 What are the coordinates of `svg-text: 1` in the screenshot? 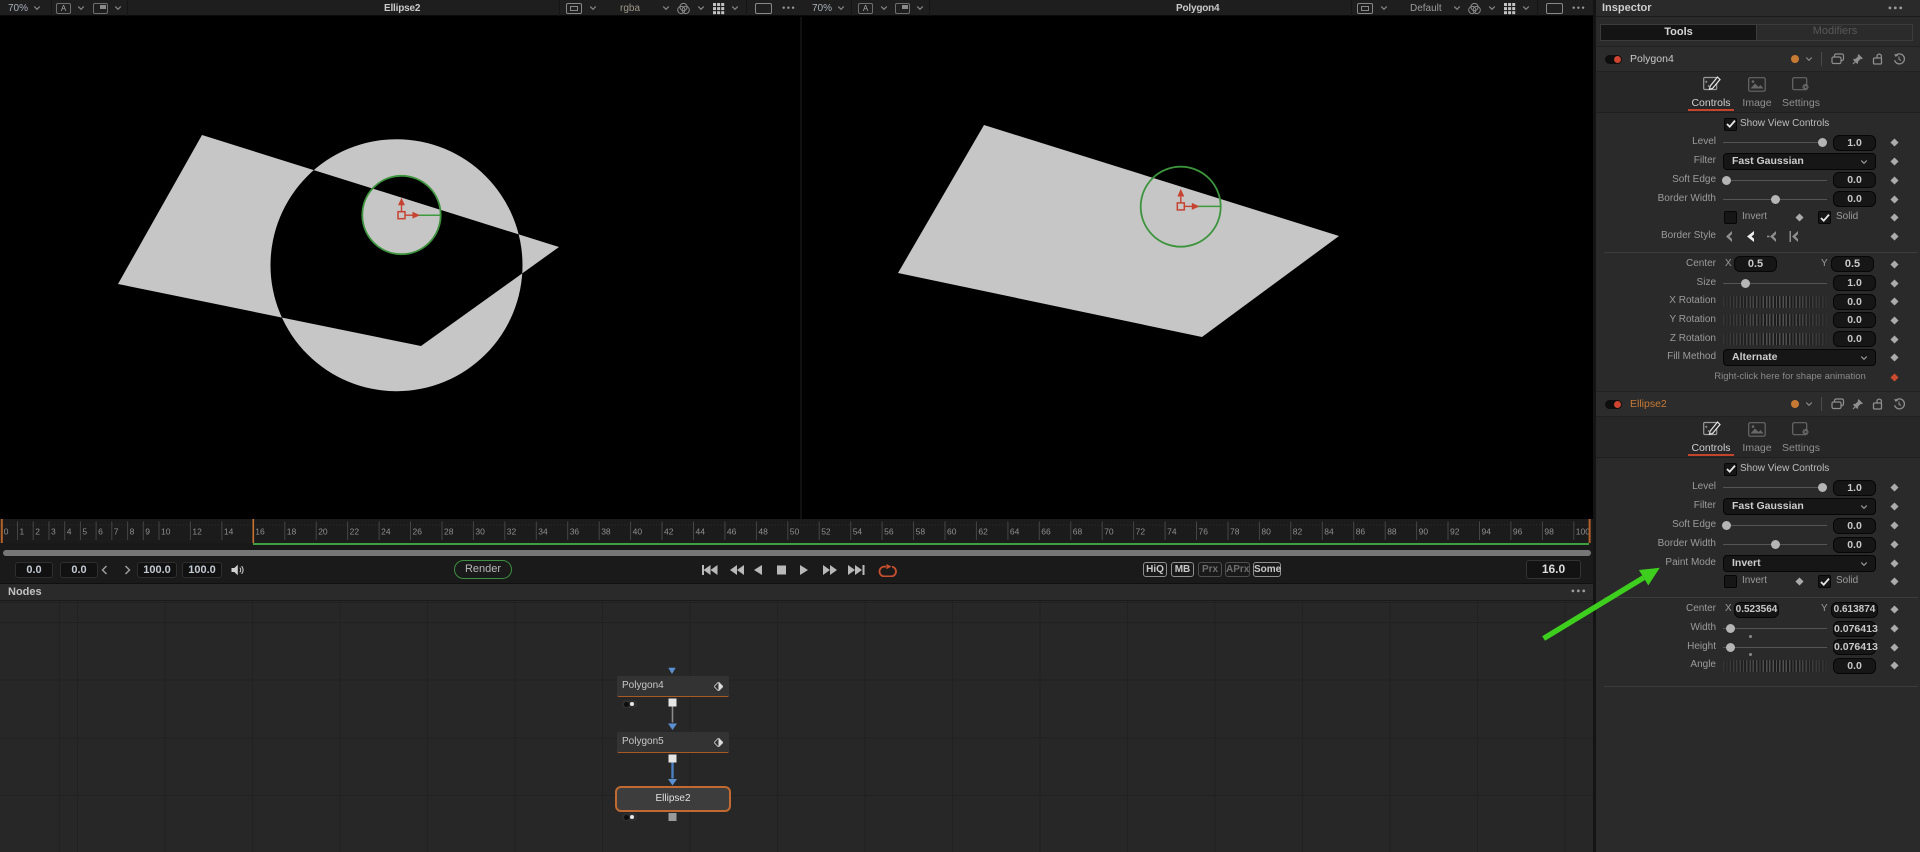 It's located at (22, 532).